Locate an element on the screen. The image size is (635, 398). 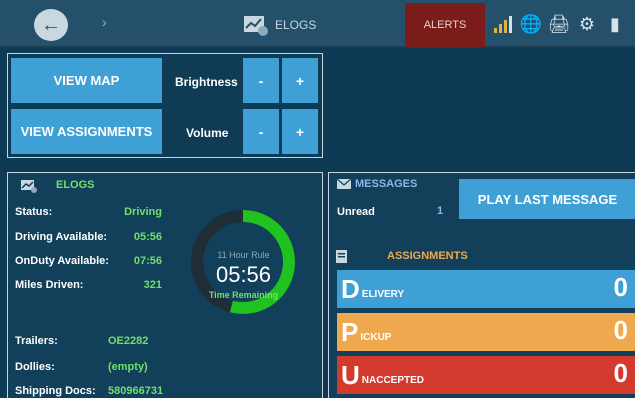
trailers-label: Trailers: is located at coordinates (36, 341).